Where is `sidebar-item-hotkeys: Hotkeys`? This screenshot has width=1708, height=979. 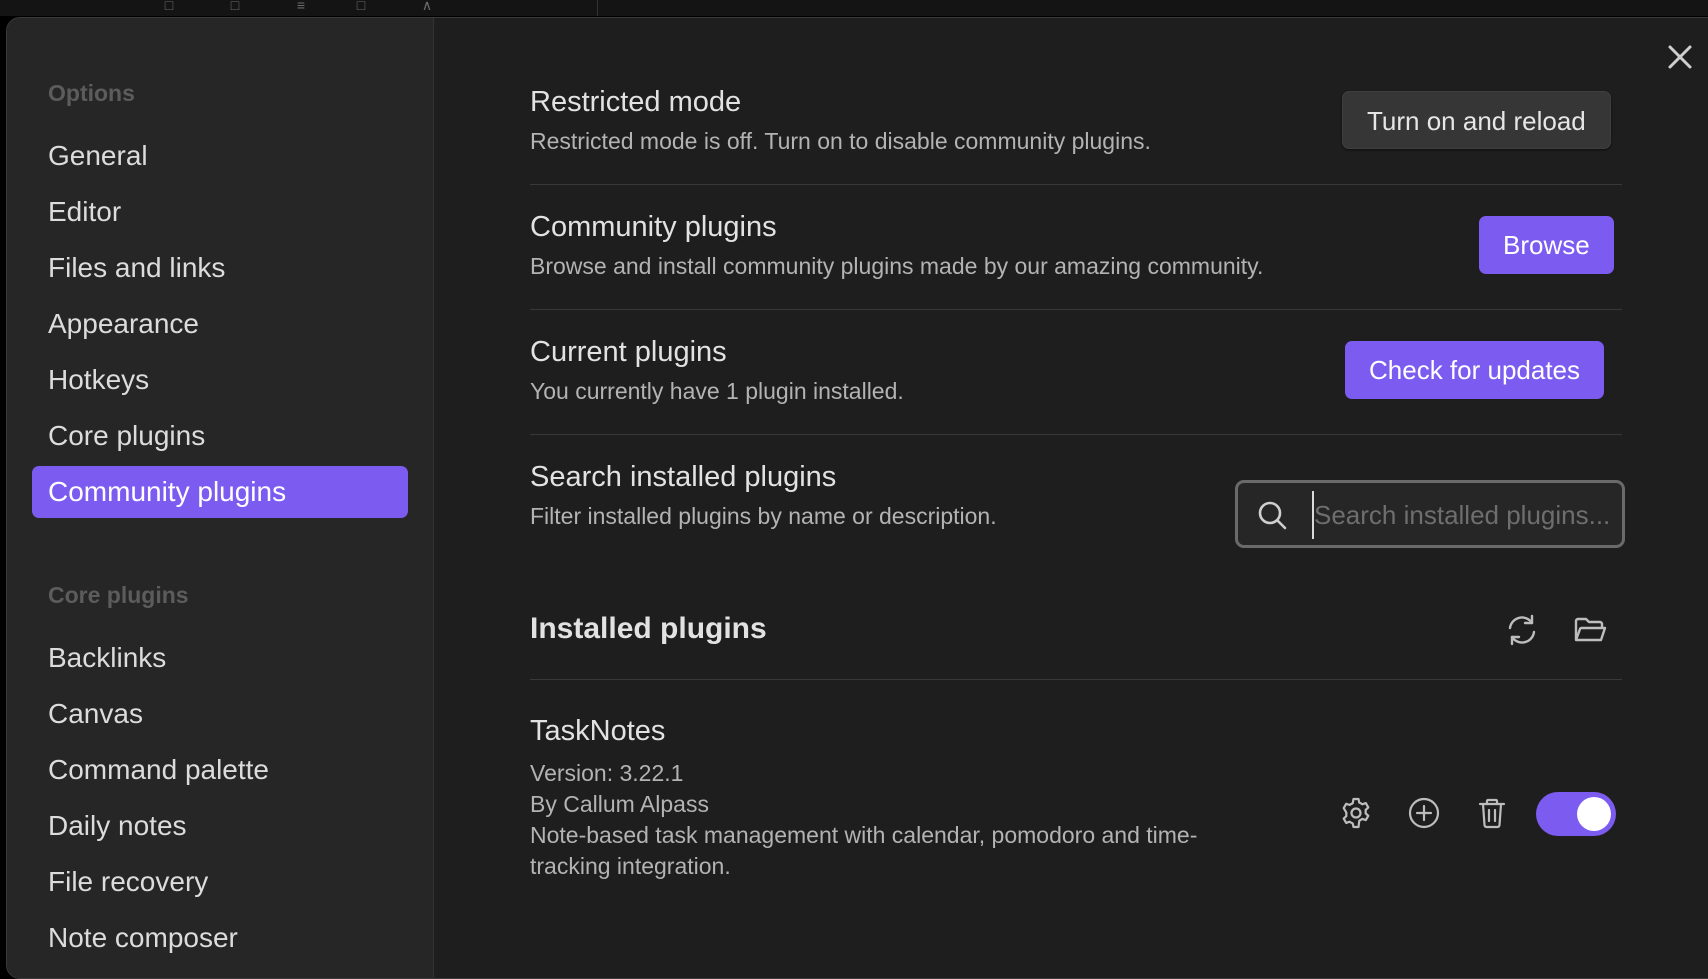 sidebar-item-hotkeys: Hotkeys is located at coordinates (220, 380).